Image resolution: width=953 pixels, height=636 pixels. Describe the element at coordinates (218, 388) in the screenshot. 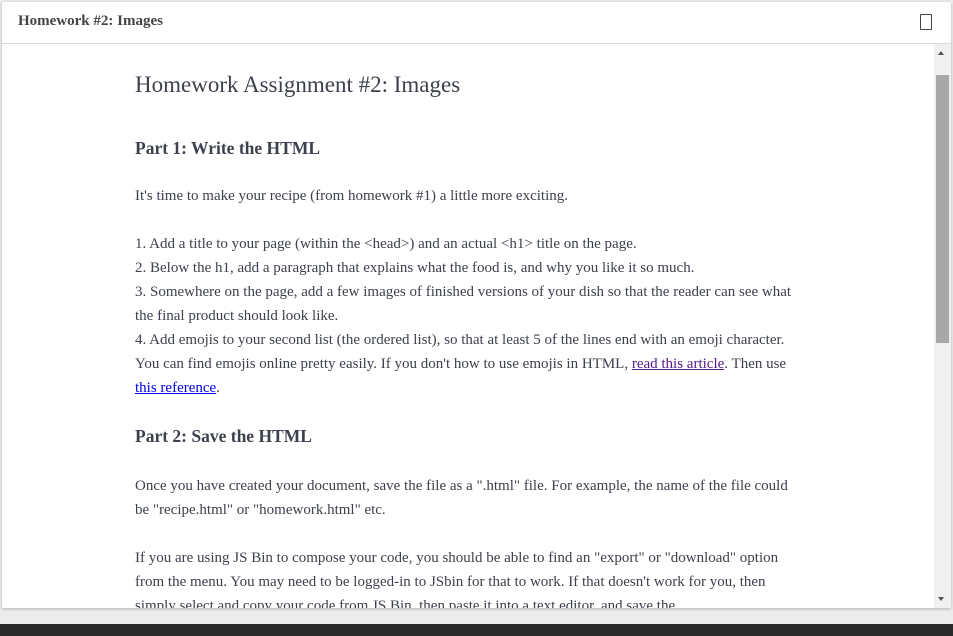

I see `instruction-item-4-end: .` at that location.